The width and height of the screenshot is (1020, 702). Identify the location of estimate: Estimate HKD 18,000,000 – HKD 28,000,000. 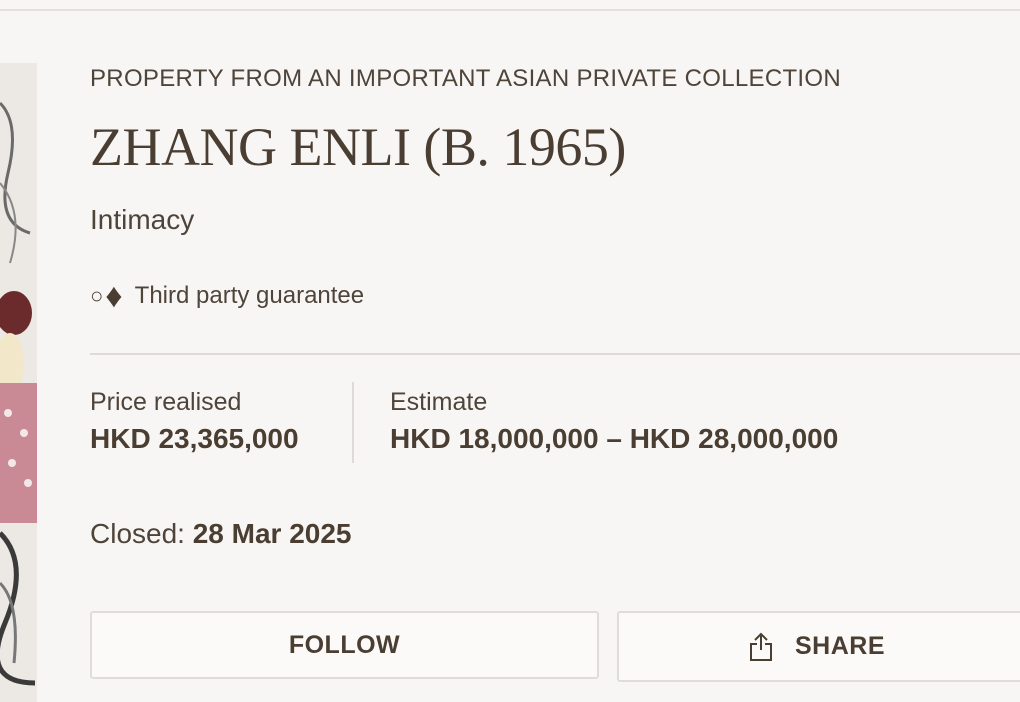
(614, 422).